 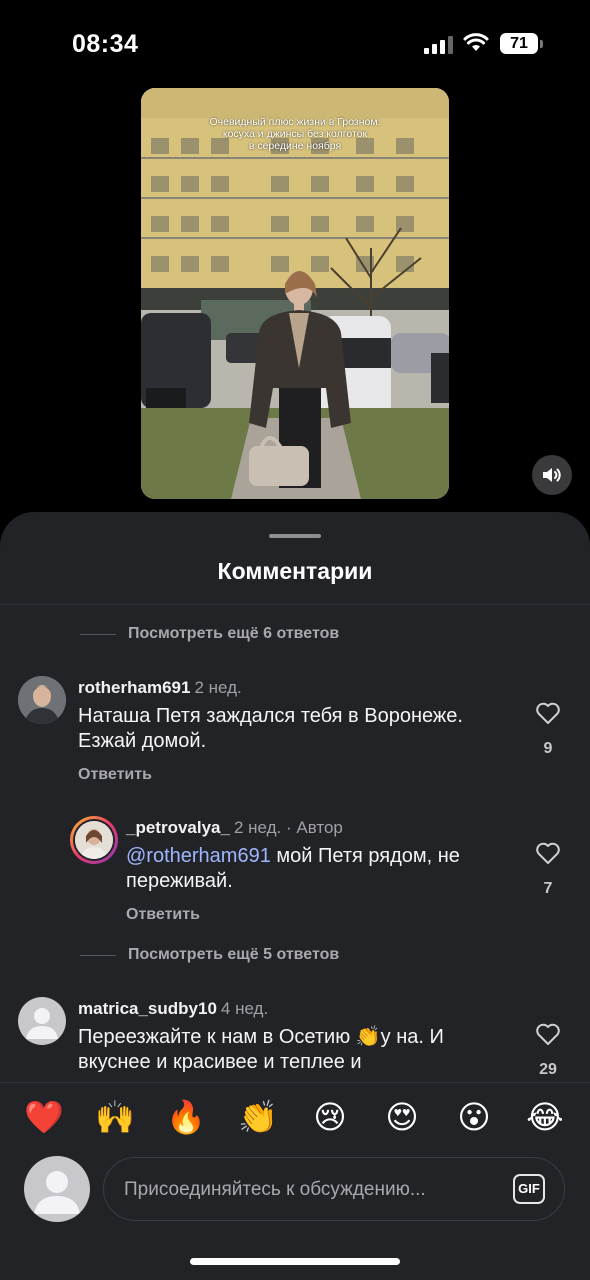 What do you see at coordinates (147, 1008) in the screenshot?
I see `comment-username: matrica_sudby10` at bounding box center [147, 1008].